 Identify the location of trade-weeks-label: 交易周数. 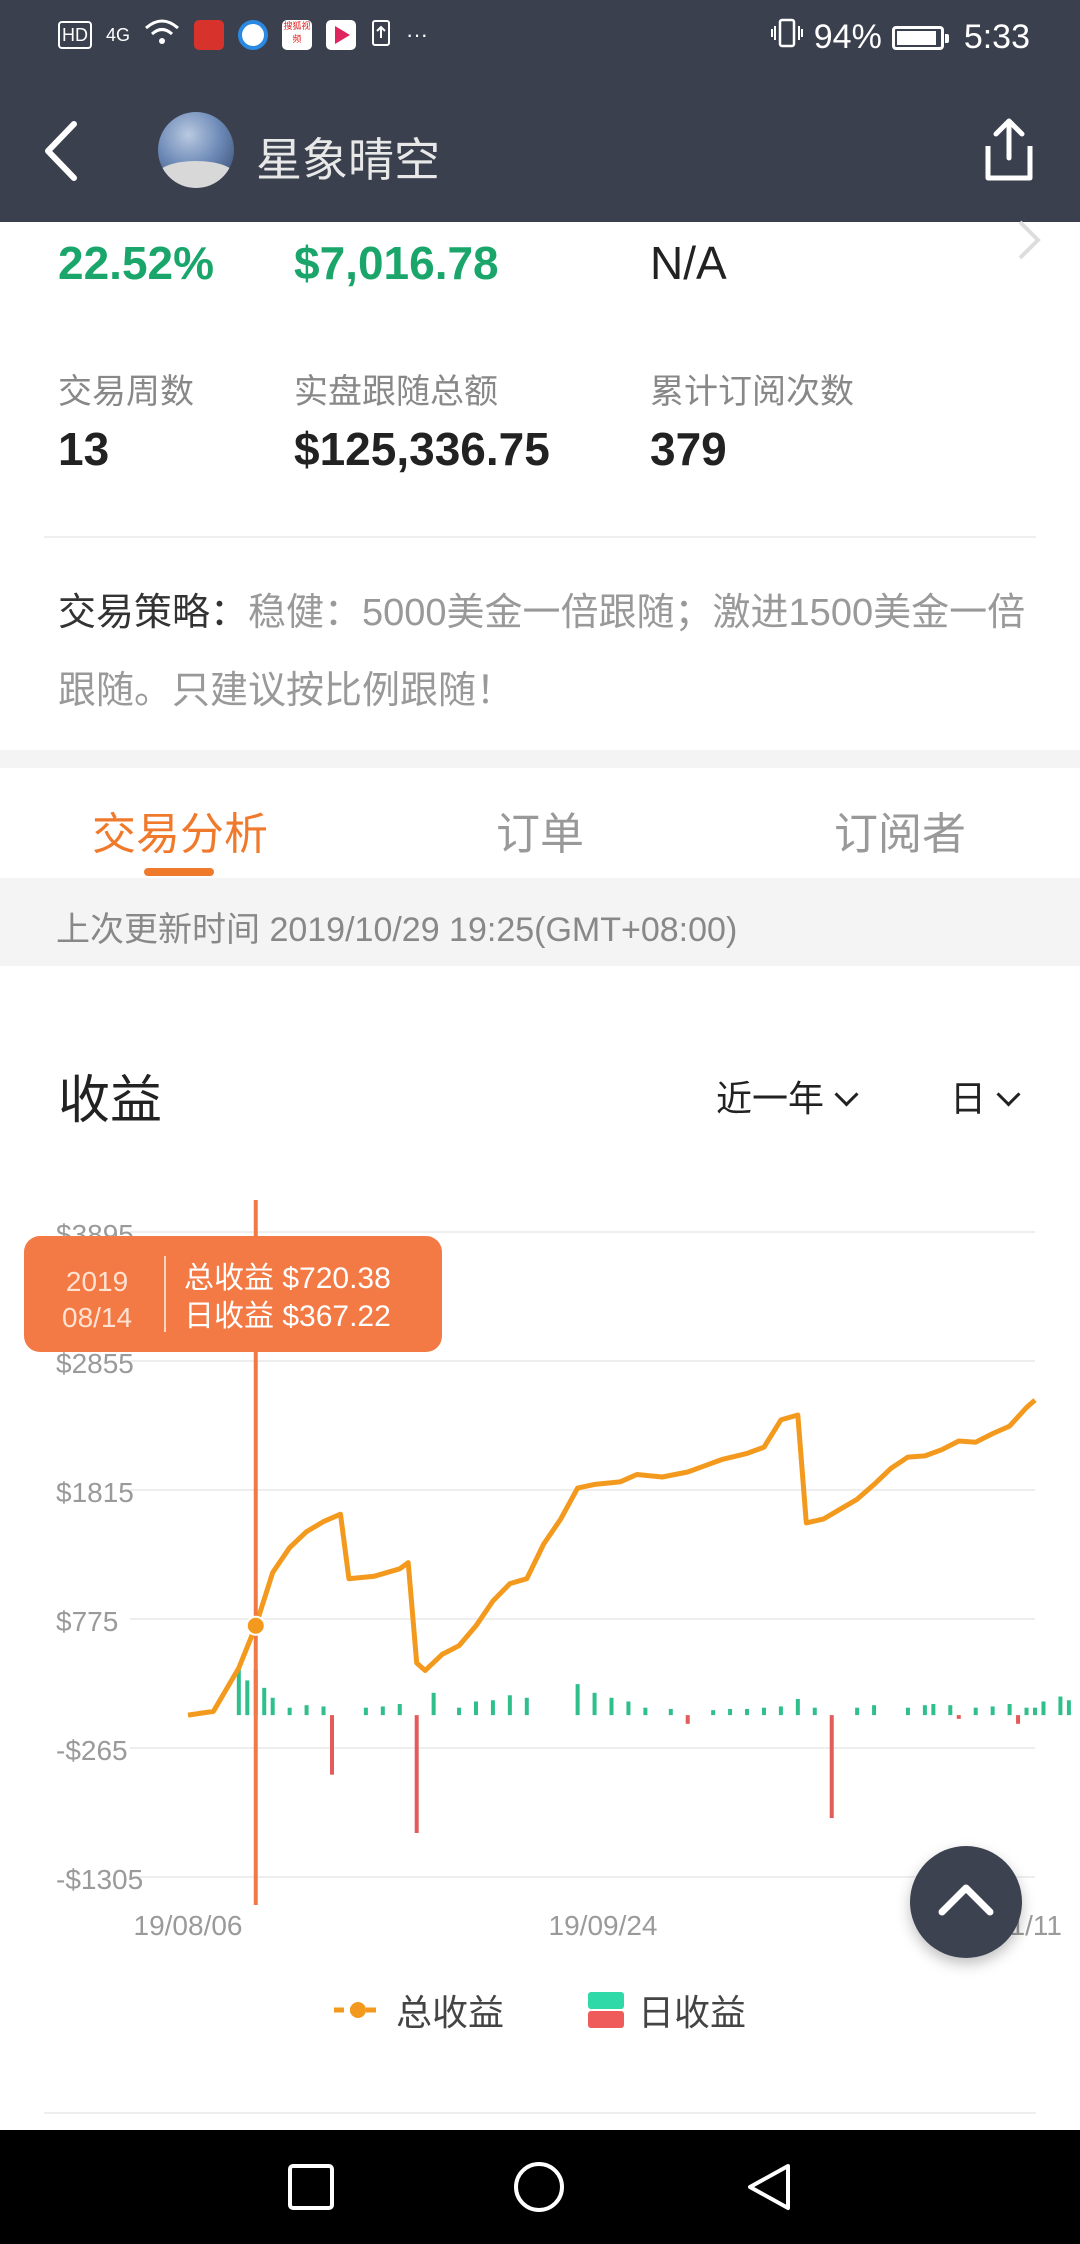
(126, 392).